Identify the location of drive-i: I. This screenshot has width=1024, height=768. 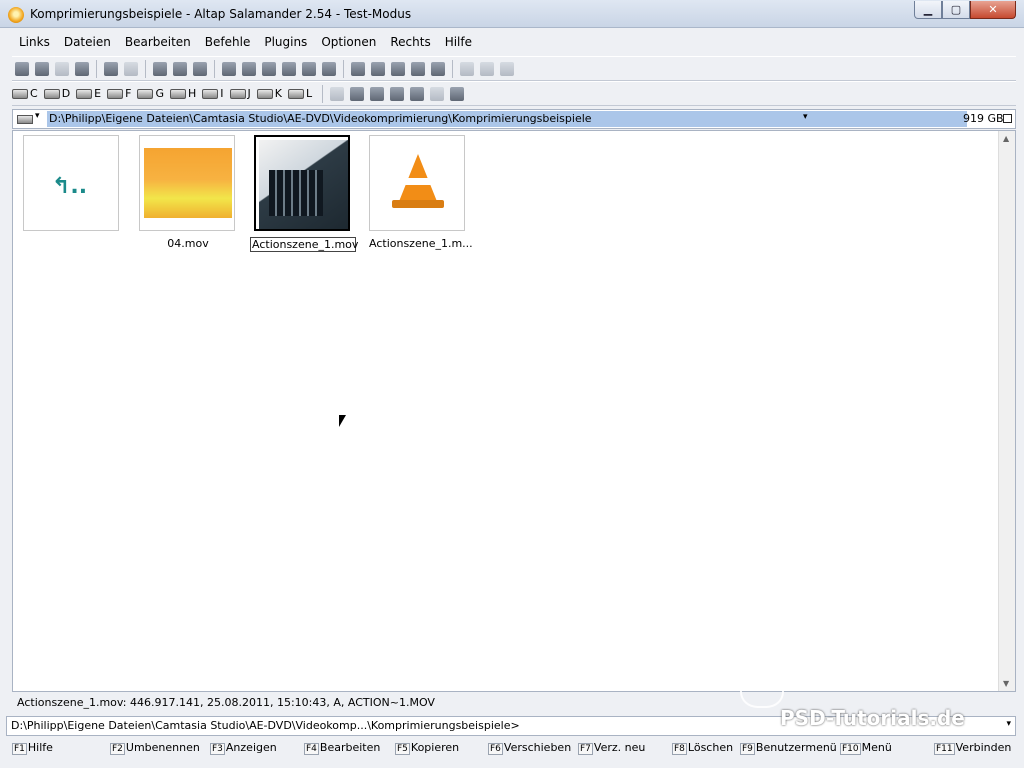
(213, 93).